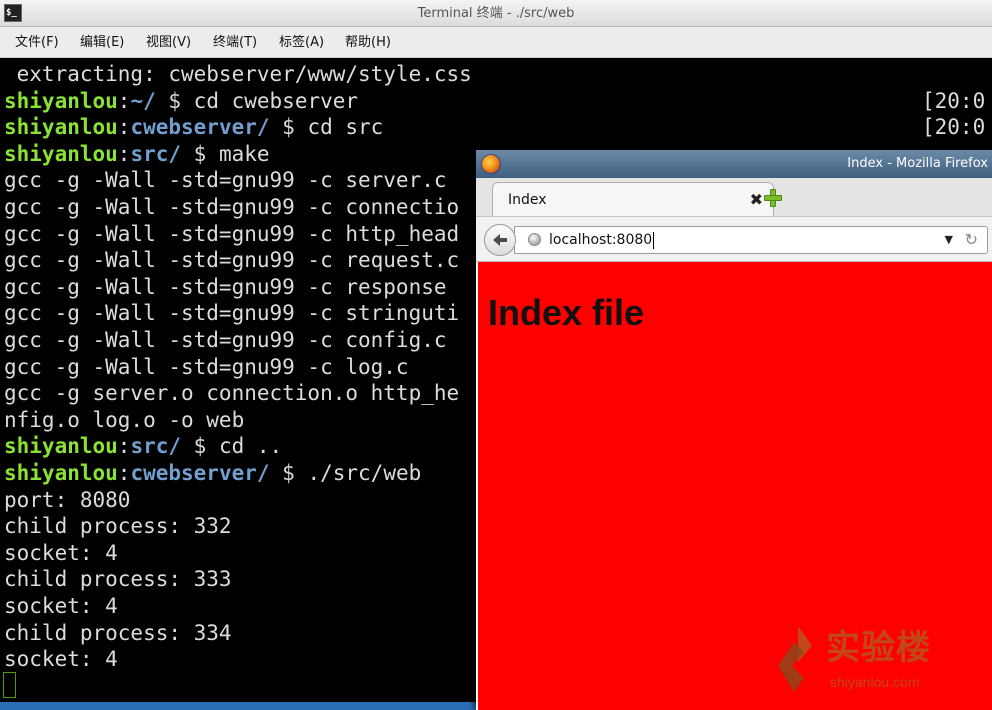  What do you see at coordinates (37, 42) in the screenshot?
I see `menu-file: 文件(F)` at bounding box center [37, 42].